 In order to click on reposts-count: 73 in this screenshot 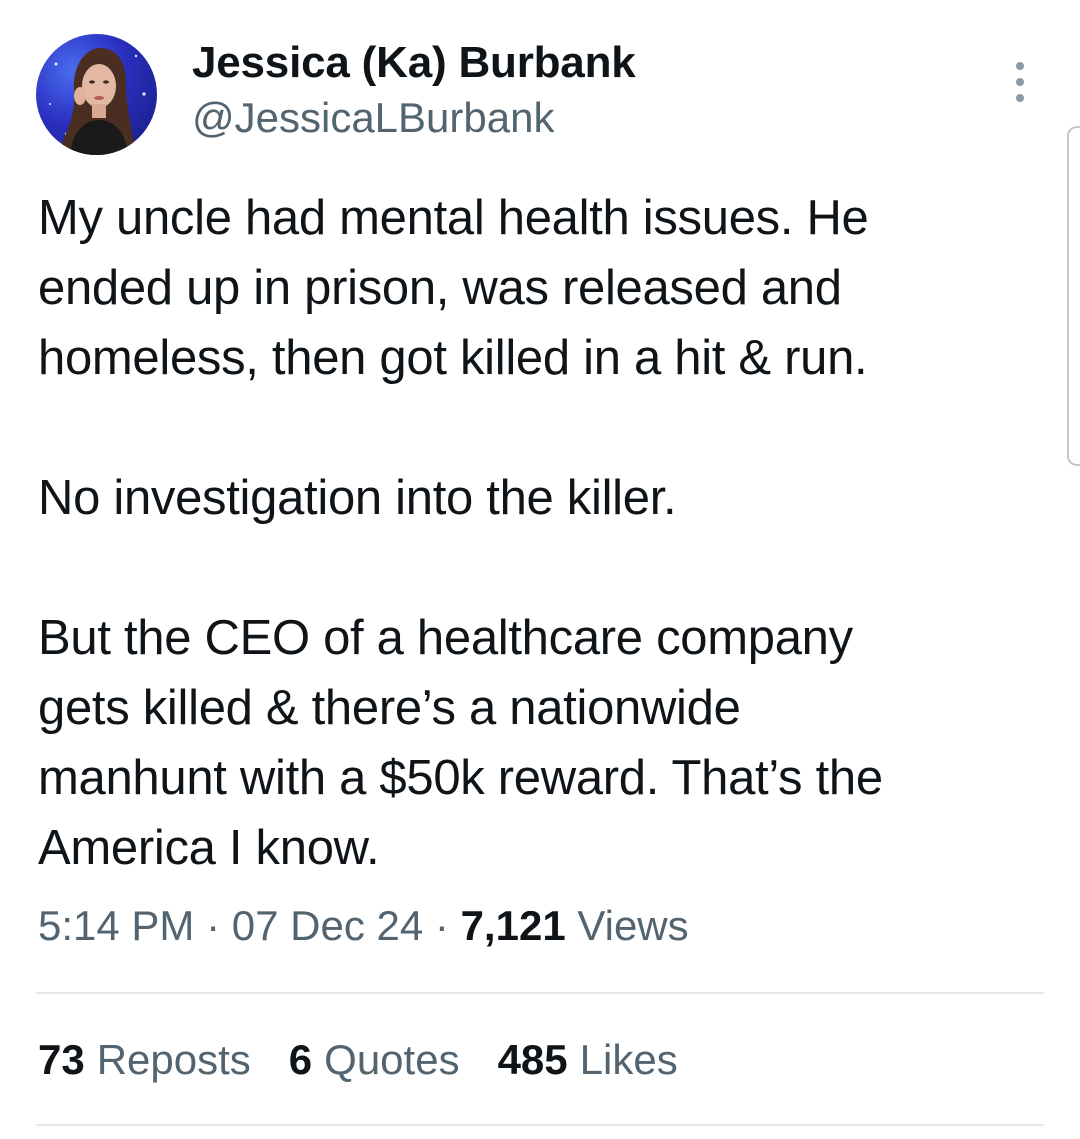, I will do `click(61, 1059)`.